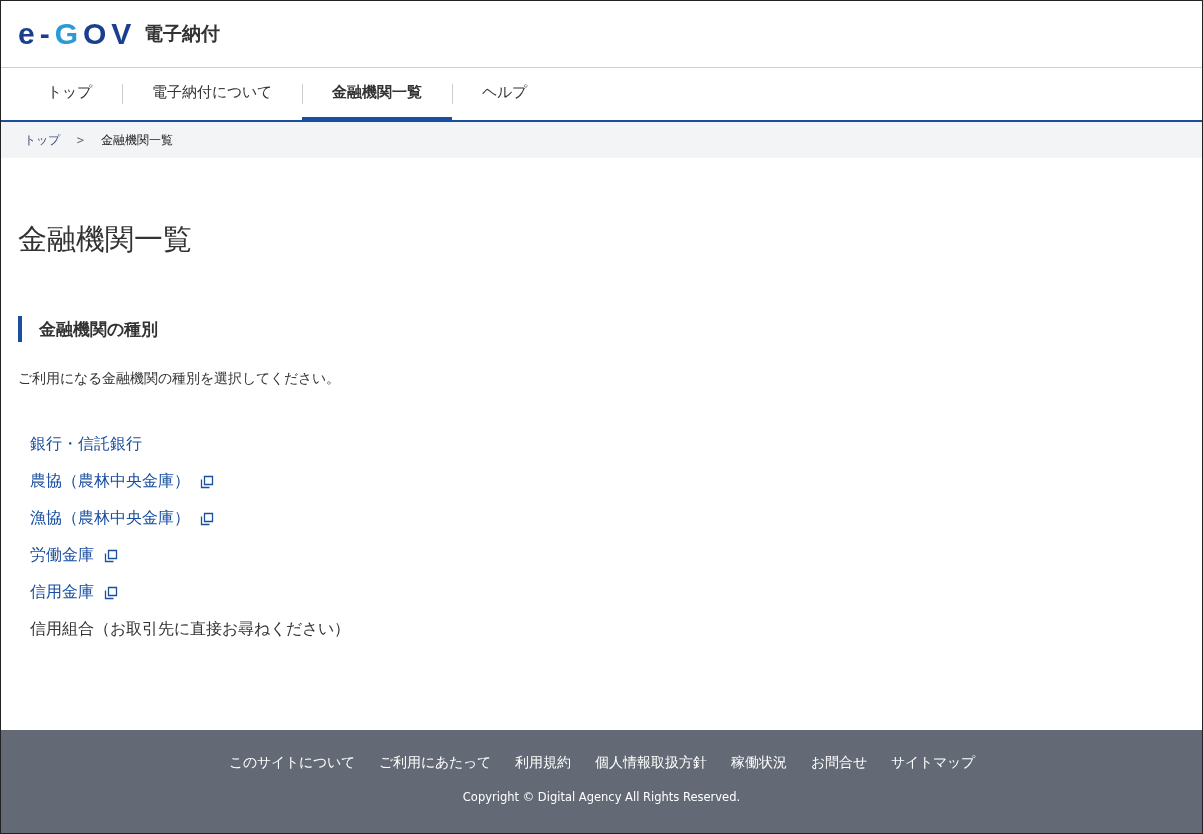 The width and height of the screenshot is (1203, 834). I want to click on nav-tab: 電子納付について, so click(212, 95).